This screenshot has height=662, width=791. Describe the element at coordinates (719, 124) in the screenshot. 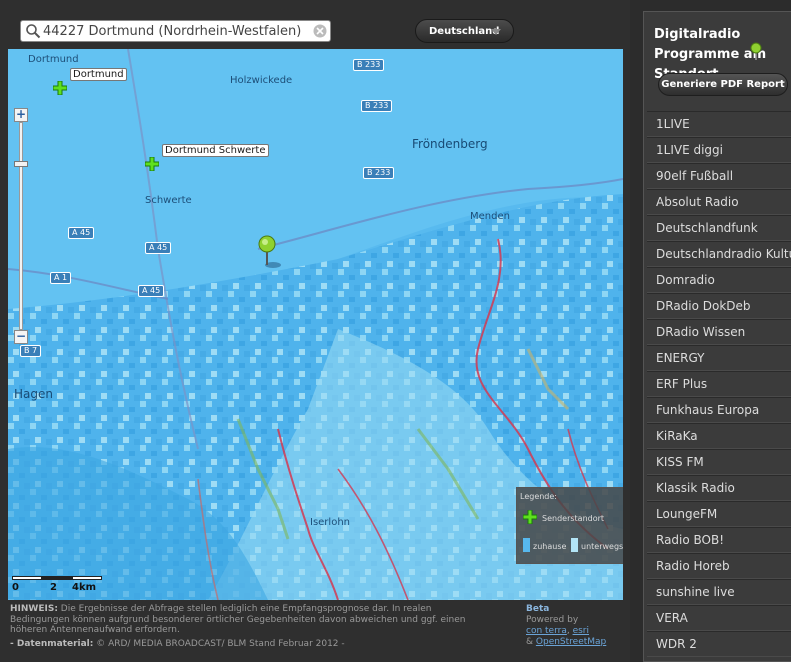

I see `station-item: 1LIVE` at that location.